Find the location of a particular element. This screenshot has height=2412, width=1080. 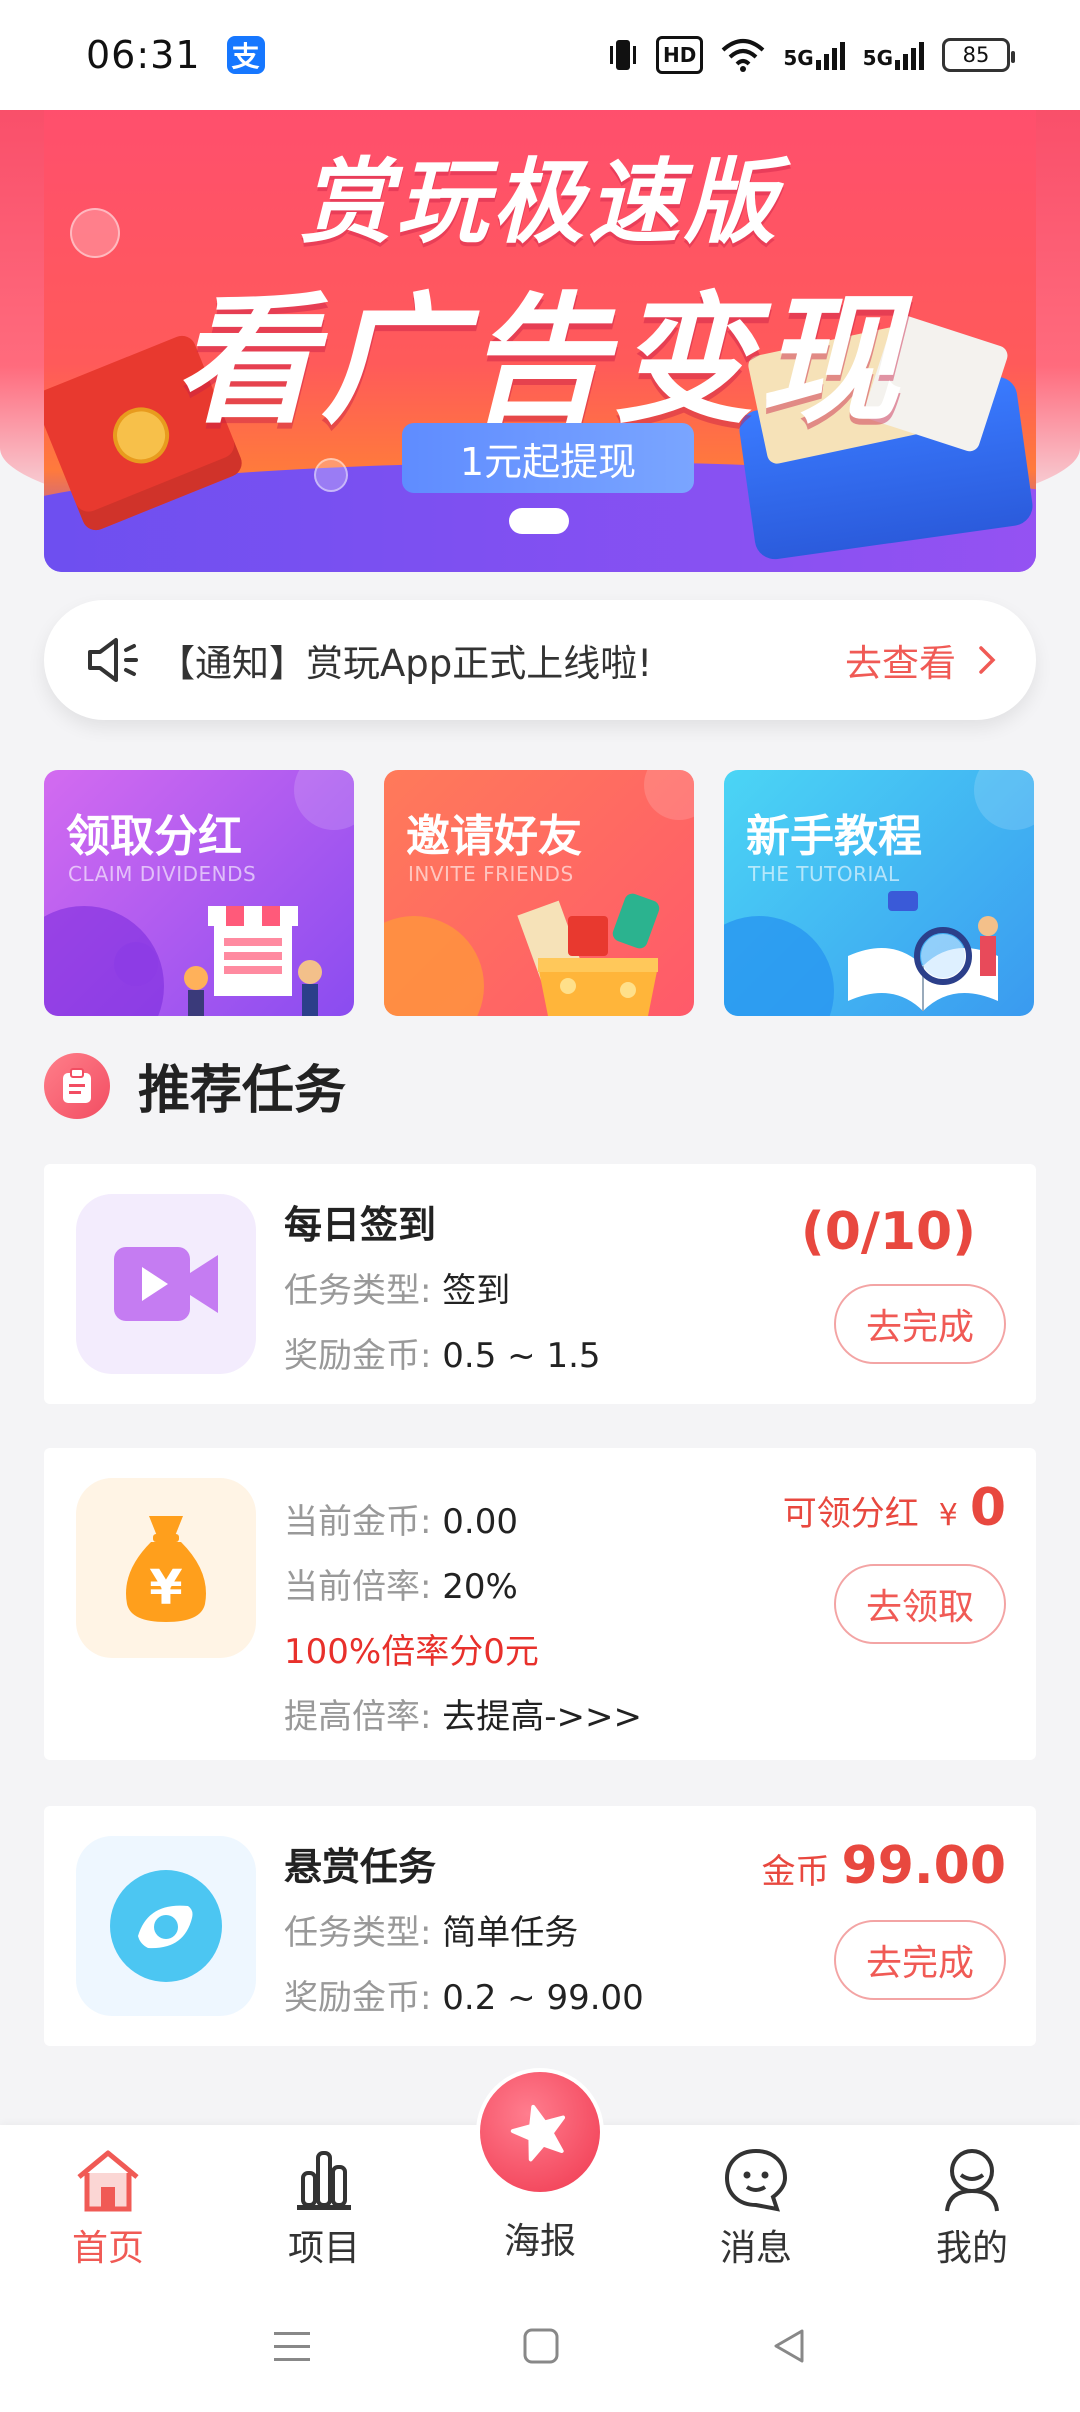

home-square-icon is located at coordinates (541, 2346).